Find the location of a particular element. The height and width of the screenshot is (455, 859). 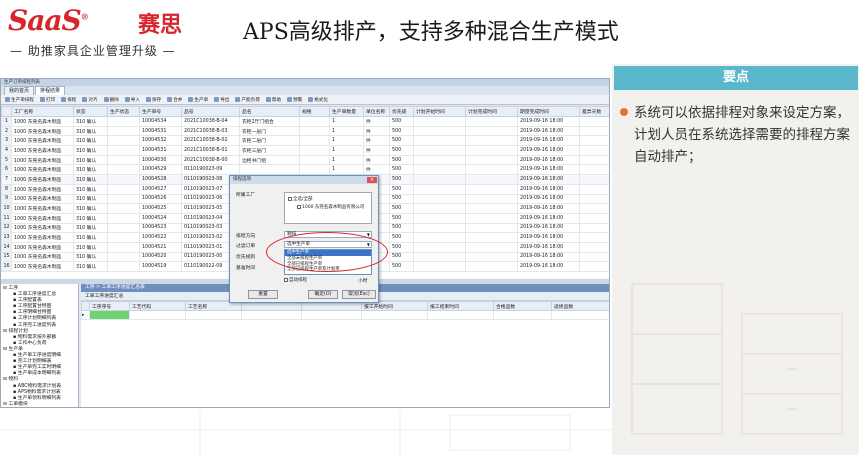

grid-cell: 1 is located at coordinates (346, 160).